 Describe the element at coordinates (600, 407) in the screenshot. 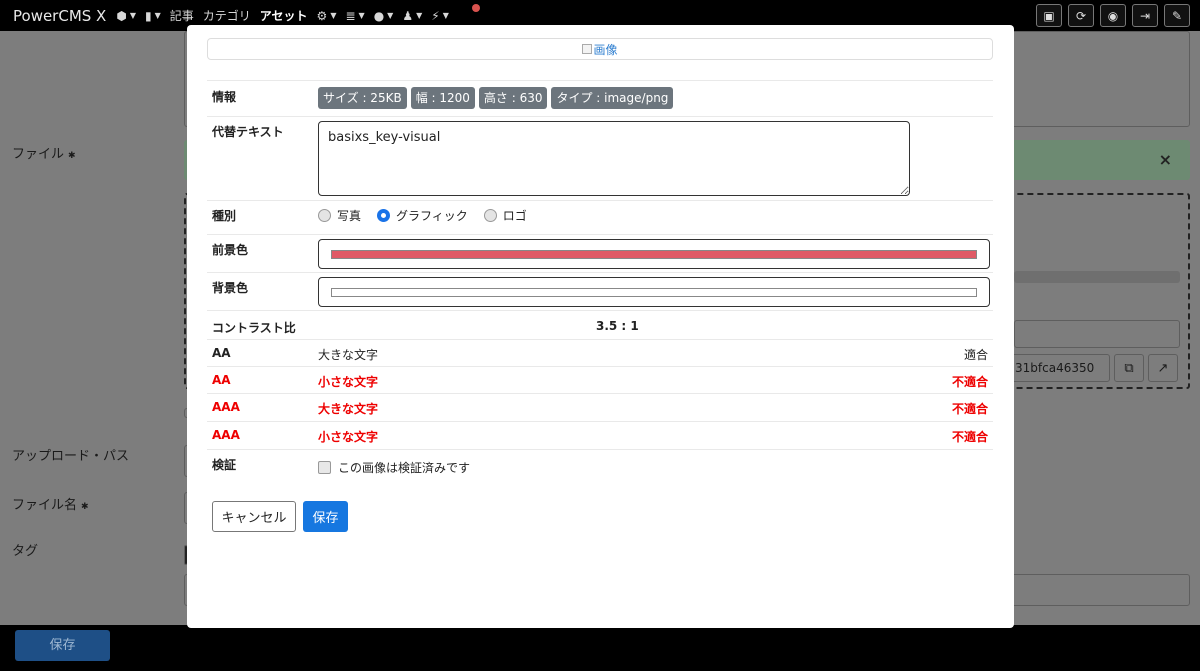

I see `contrast-result-row: AAA 大きな文字 不適合` at that location.